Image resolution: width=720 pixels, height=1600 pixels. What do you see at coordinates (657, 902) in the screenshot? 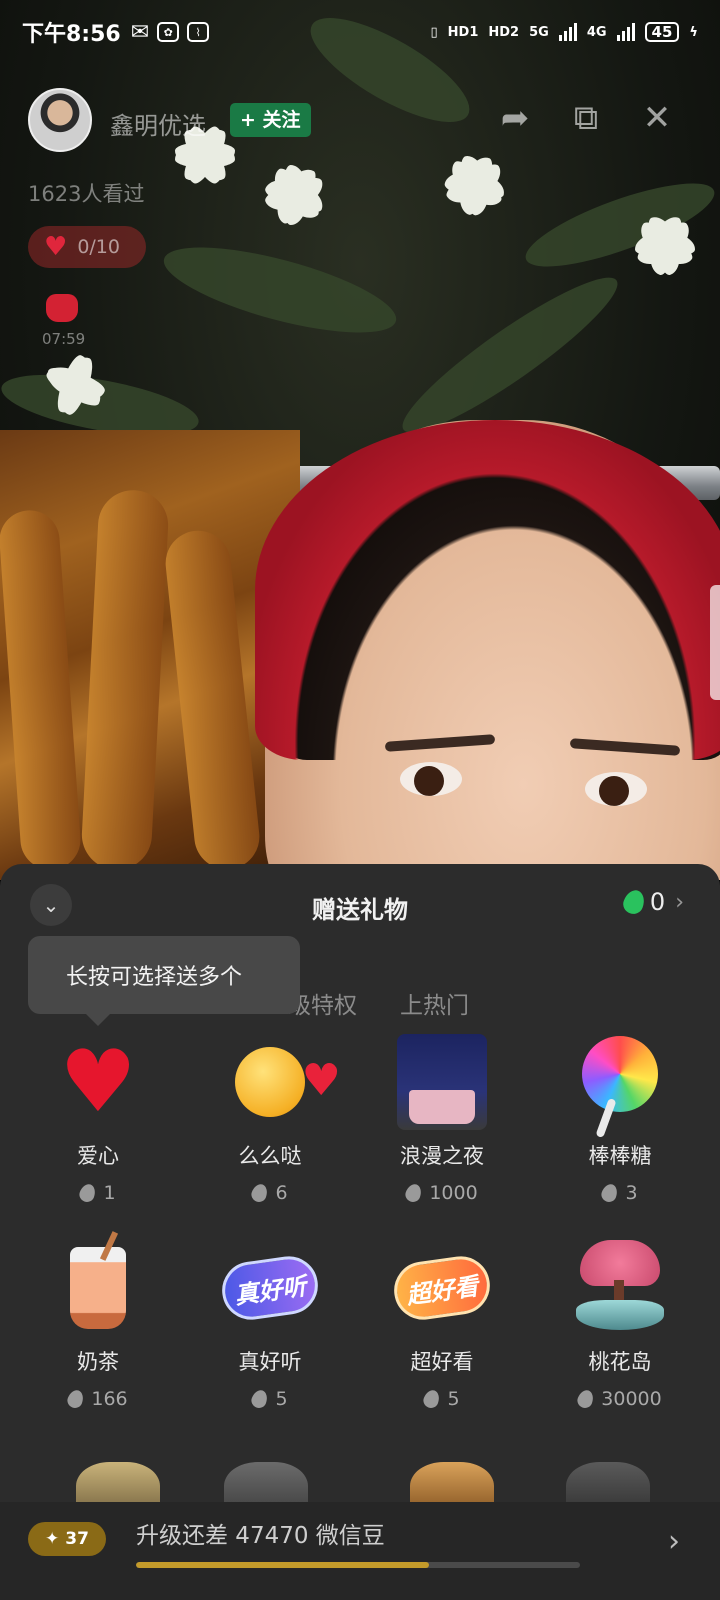
I see `balance-value: 0` at bounding box center [657, 902].